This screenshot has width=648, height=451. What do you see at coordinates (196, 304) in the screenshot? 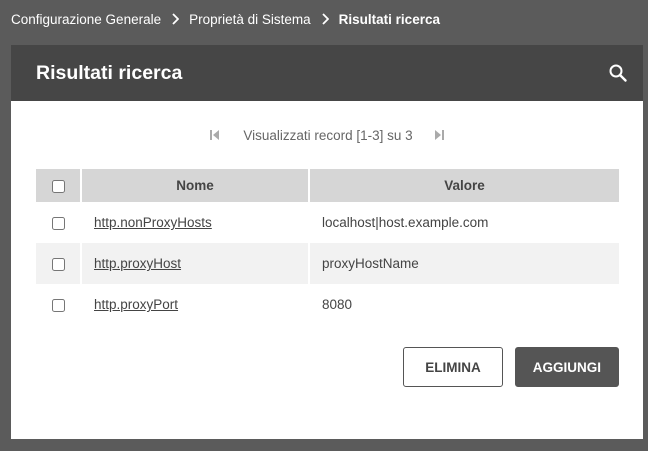
I see `name-cell: http.proxyPort` at bounding box center [196, 304].